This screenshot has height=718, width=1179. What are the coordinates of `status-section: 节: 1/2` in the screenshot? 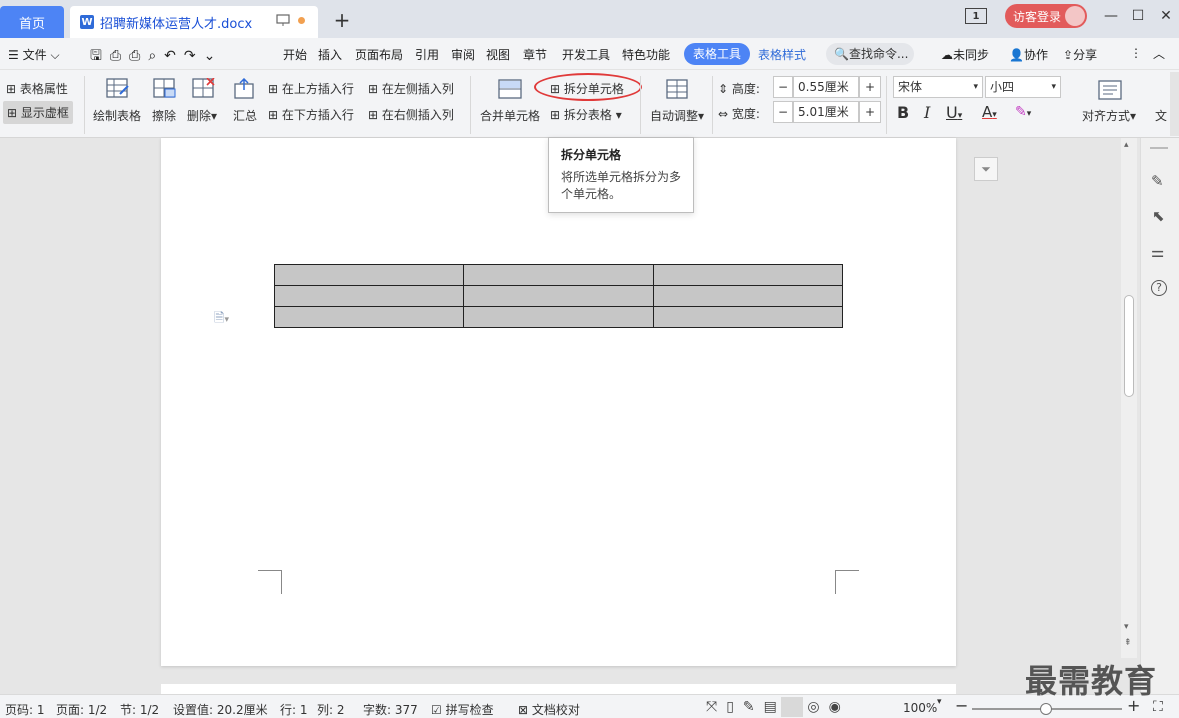 It's located at (139, 709).